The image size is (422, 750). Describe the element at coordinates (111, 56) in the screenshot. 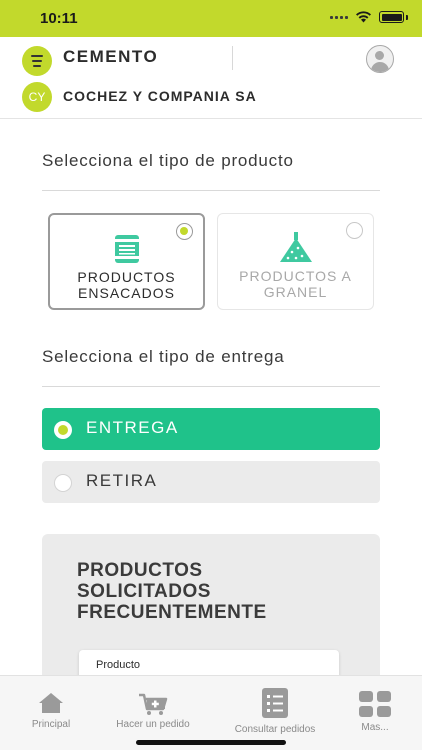

I see `page-title: CEMENTO` at that location.